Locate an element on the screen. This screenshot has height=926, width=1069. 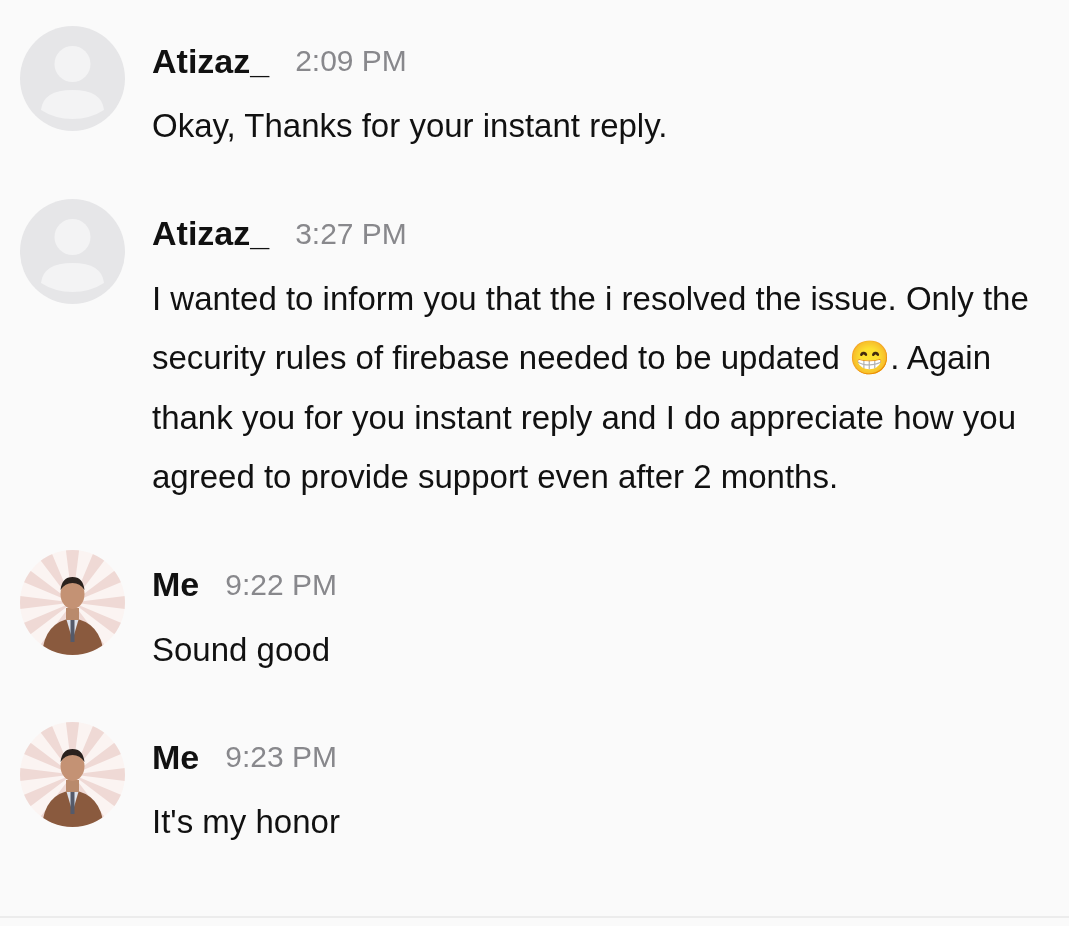
message-text: Okay, Thanks for your instant reply. is located at coordinates (410, 126).